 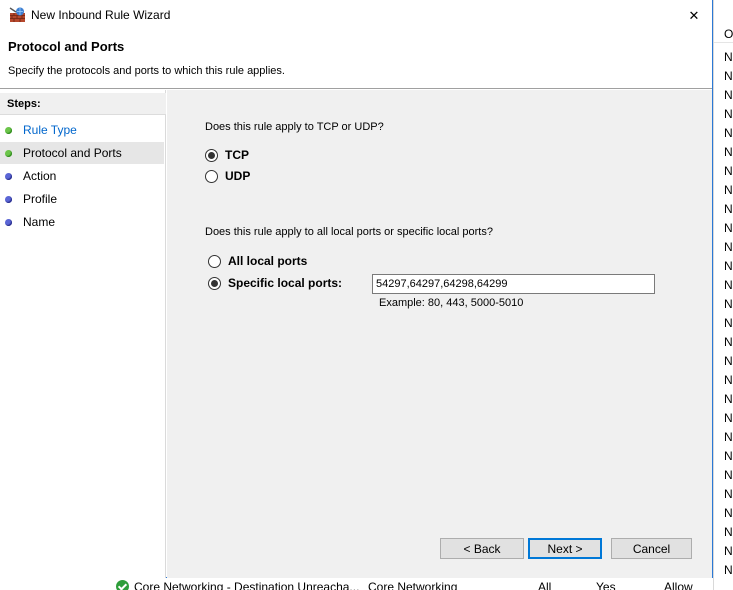 What do you see at coordinates (285, 283) in the screenshot?
I see `radio-specific-local-ports-label: Specific local ports:` at bounding box center [285, 283].